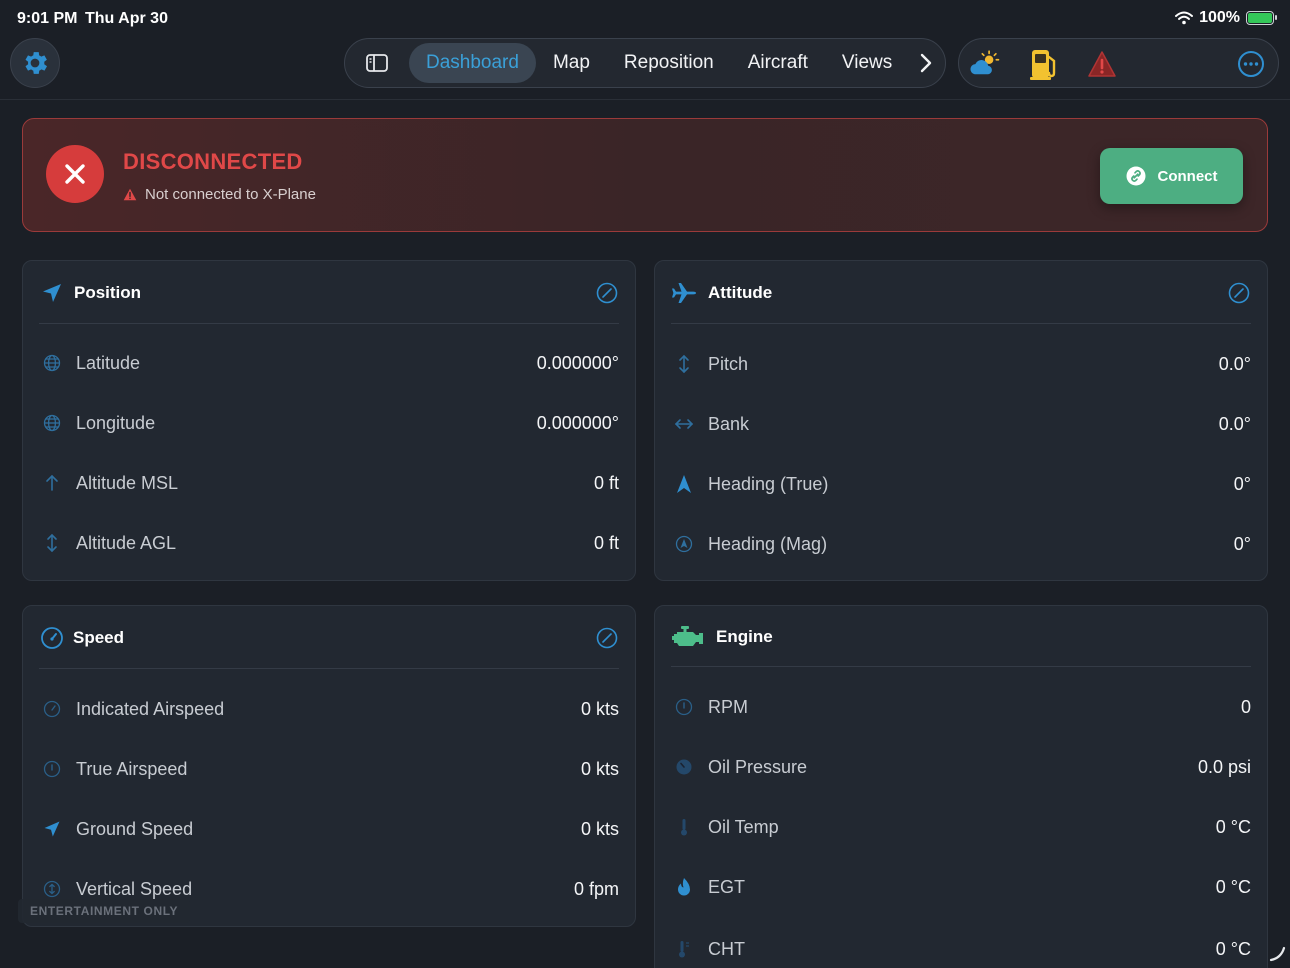 The width and height of the screenshot is (1290, 968). What do you see at coordinates (726, 949) in the screenshot?
I see `engine-row-label: CHT` at bounding box center [726, 949].